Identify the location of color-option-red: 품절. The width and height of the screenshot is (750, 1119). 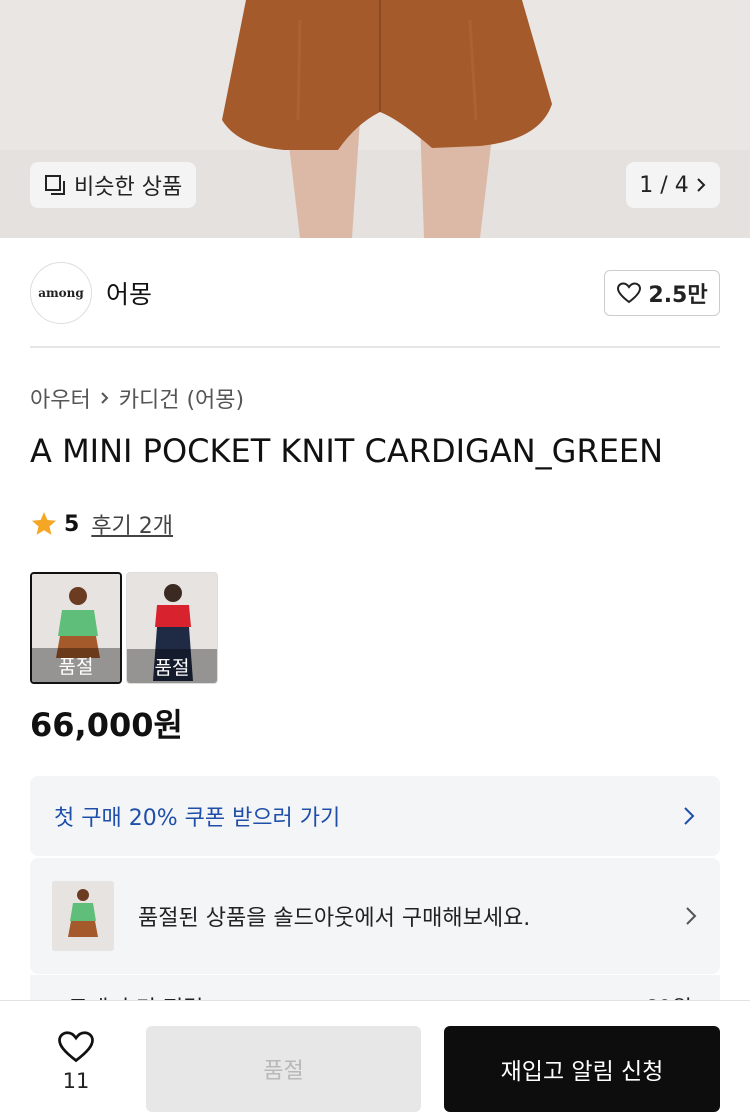
(172, 628).